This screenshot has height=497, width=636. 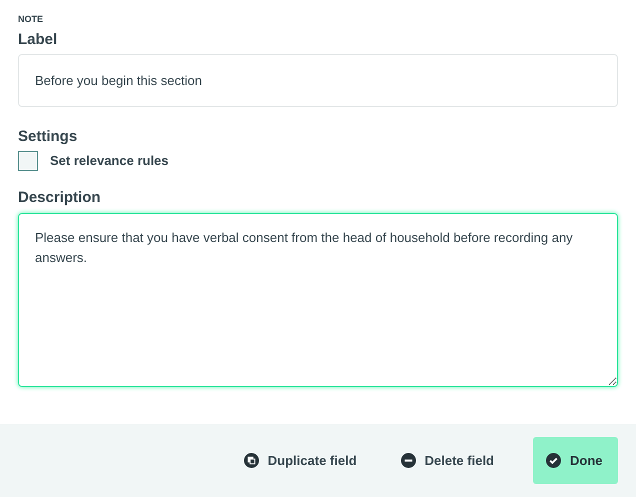 I want to click on checkbox-label: Set relevance rules, so click(x=109, y=161).